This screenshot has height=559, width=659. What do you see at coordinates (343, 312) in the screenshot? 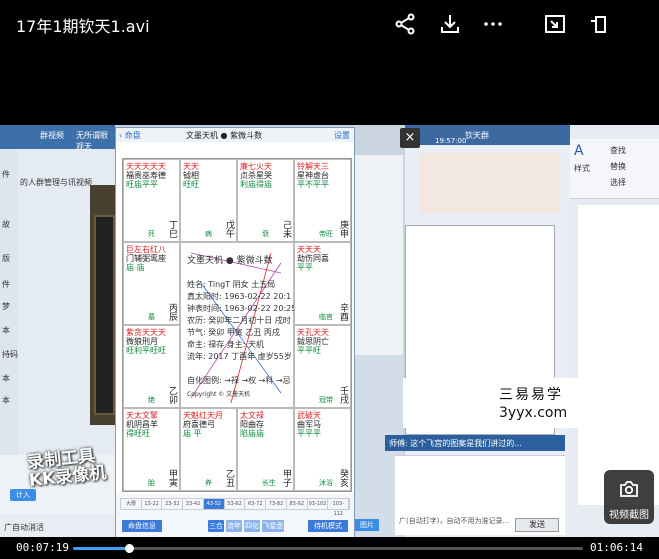
I see `ganzhi-label: 辛酉` at bounding box center [343, 312].